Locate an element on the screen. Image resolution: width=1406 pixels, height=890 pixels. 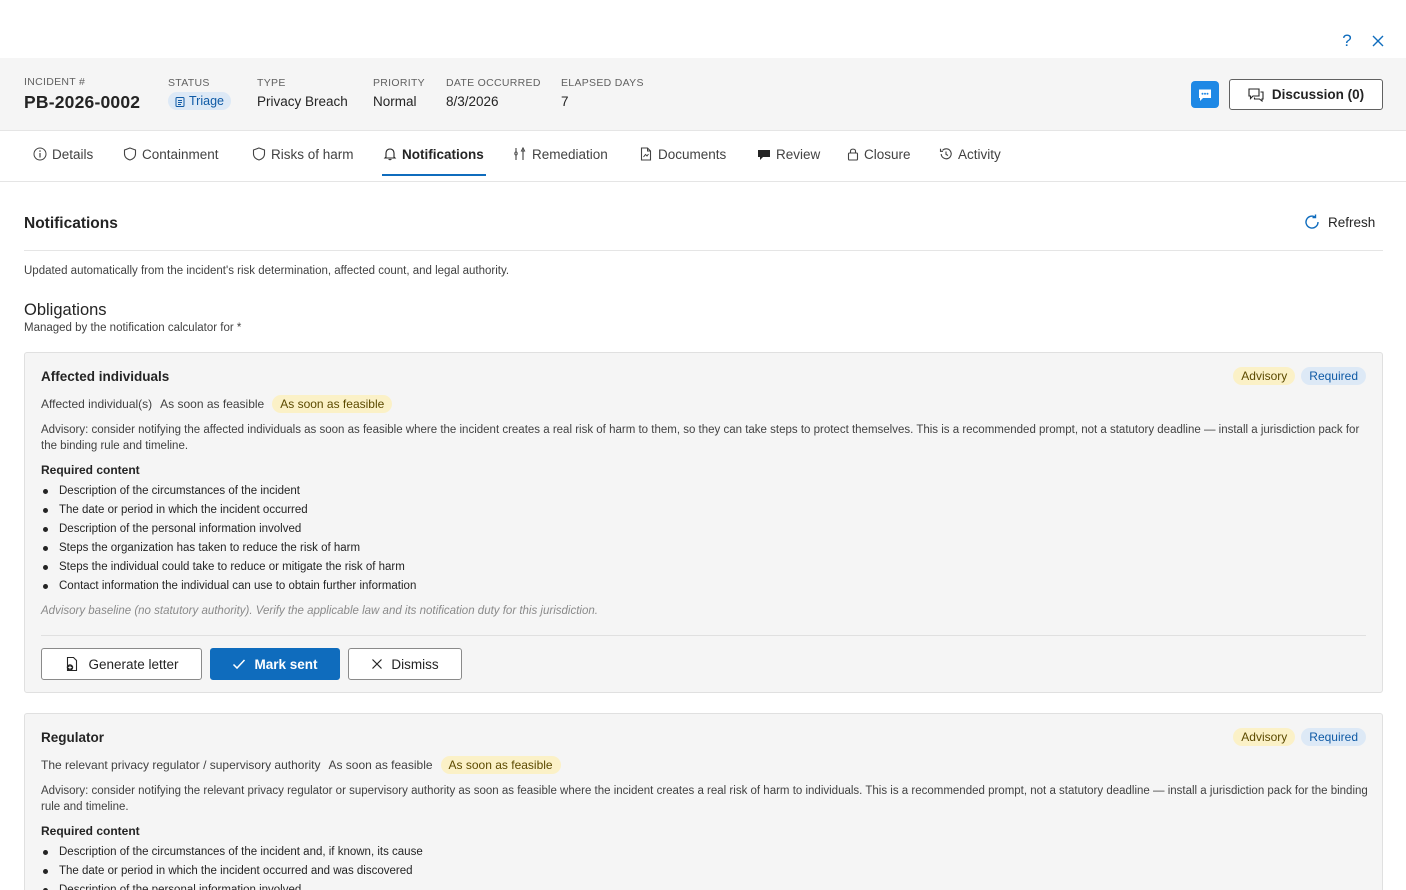
refresh-button: Refresh is located at coordinates (1339, 222).